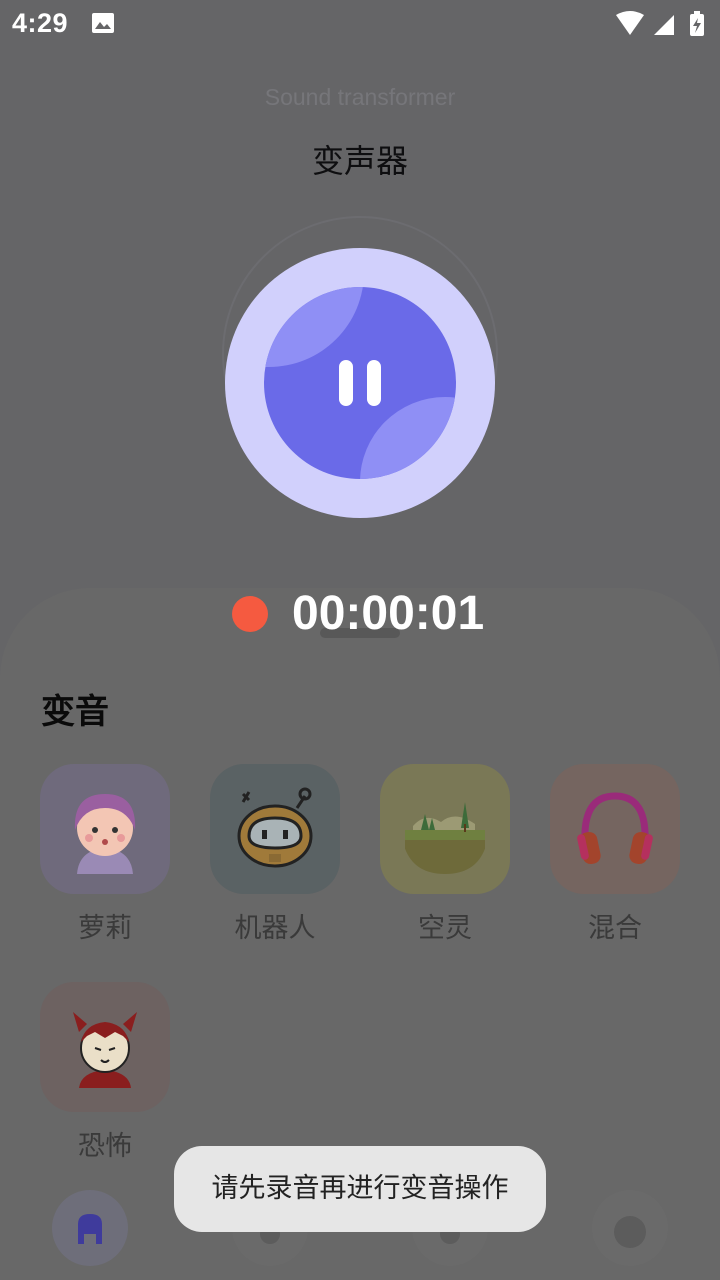 This screenshot has width=720, height=1280. What do you see at coordinates (105, 834) in the screenshot?
I see `girl-avatar-icon` at bounding box center [105, 834].